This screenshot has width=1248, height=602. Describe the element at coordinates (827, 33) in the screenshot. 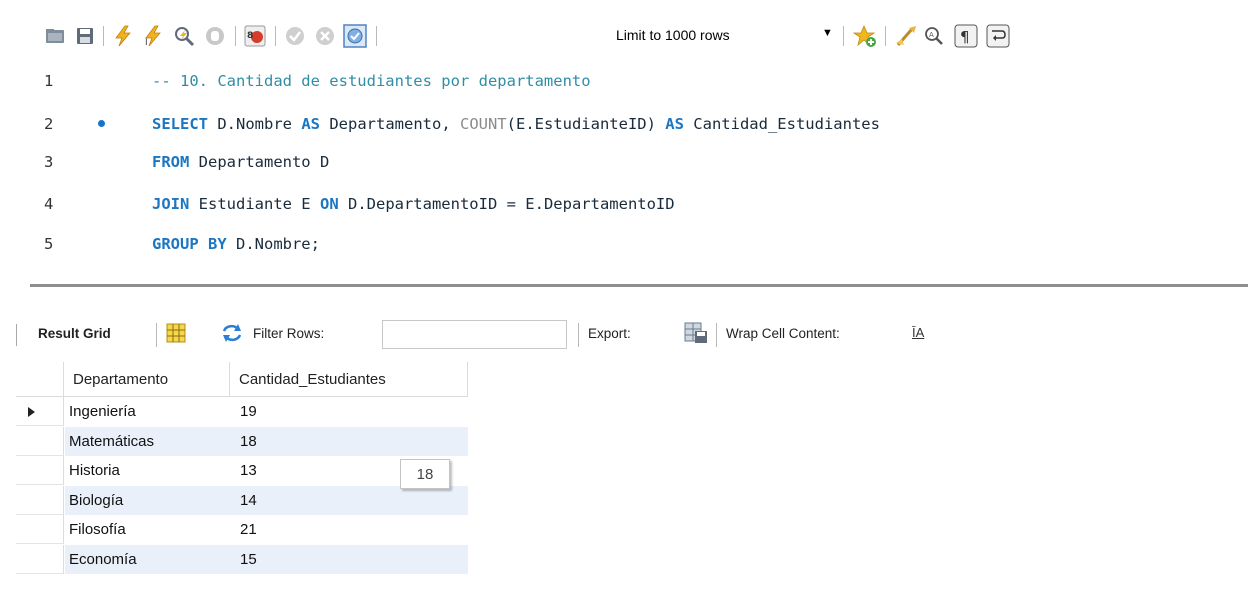

I see `chevron-down-icon: ▼` at that location.